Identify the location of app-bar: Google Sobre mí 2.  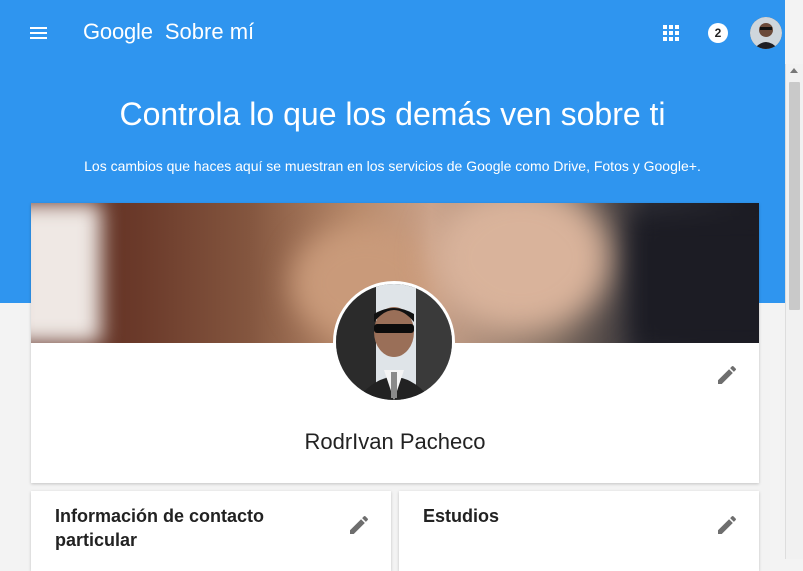
(392, 34).